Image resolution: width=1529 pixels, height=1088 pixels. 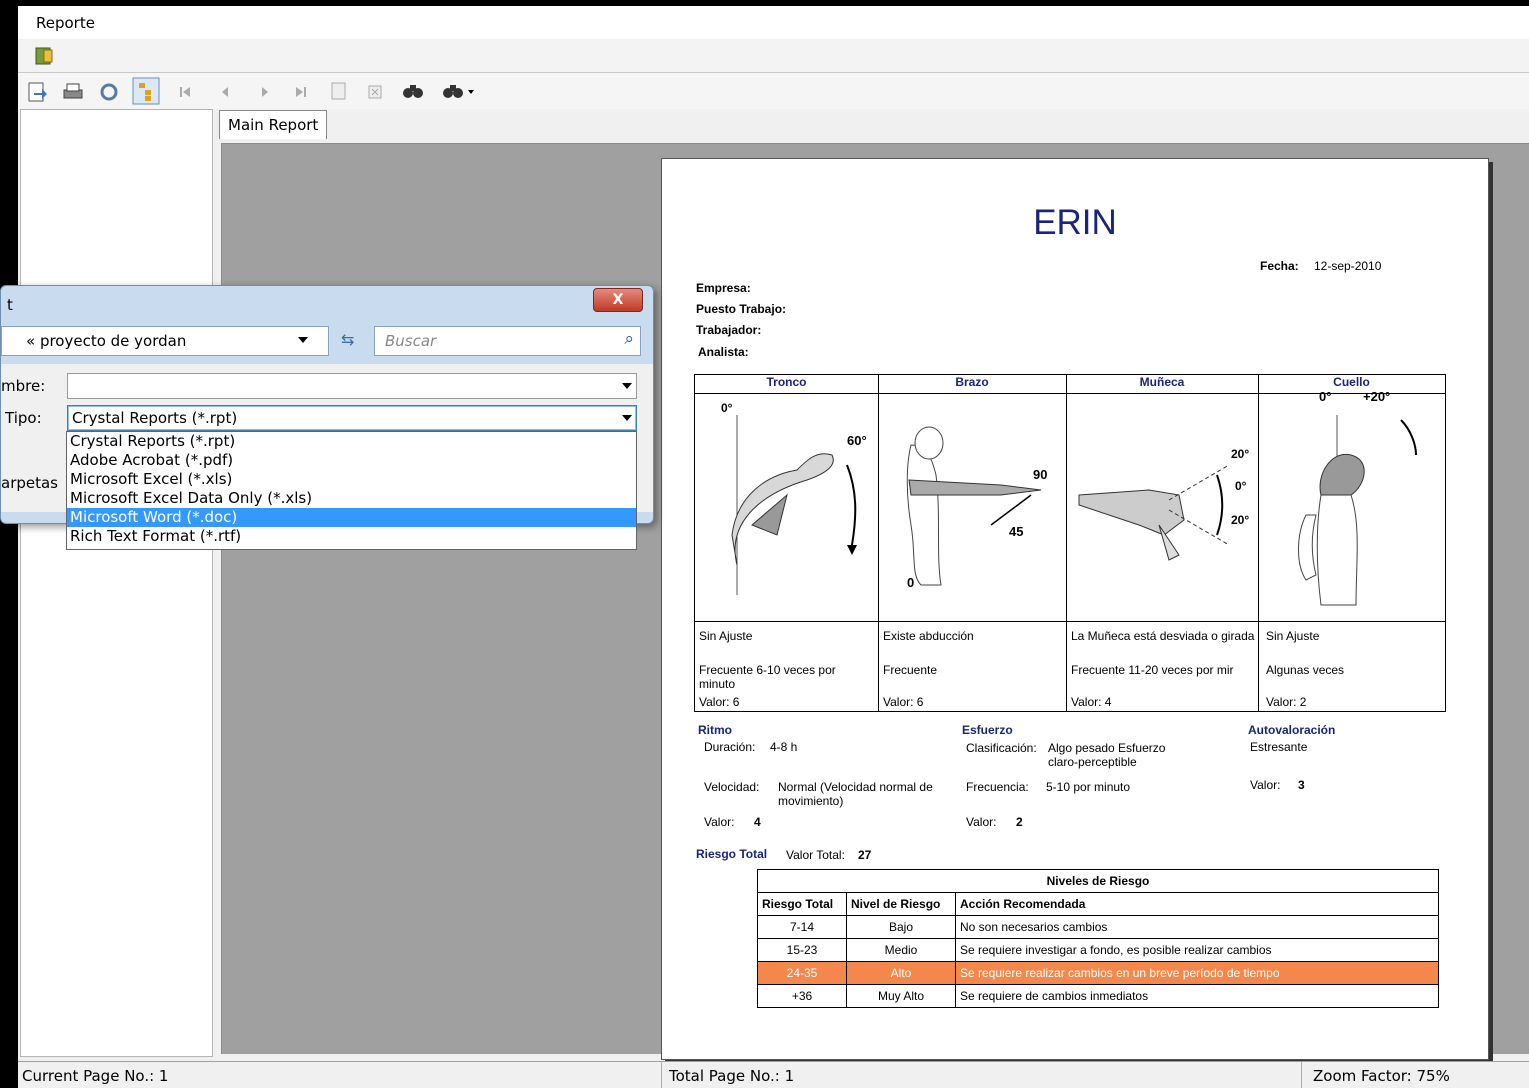 What do you see at coordinates (23, 418) in the screenshot?
I see `tipo-label: Tipo:` at bounding box center [23, 418].